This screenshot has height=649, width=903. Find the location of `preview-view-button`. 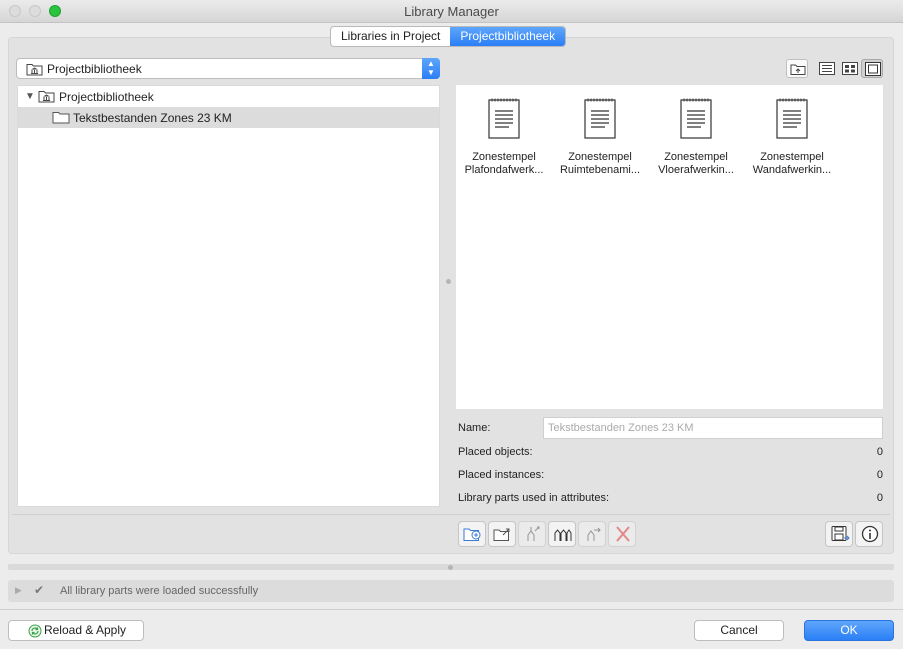

preview-view-button is located at coordinates (872, 68).